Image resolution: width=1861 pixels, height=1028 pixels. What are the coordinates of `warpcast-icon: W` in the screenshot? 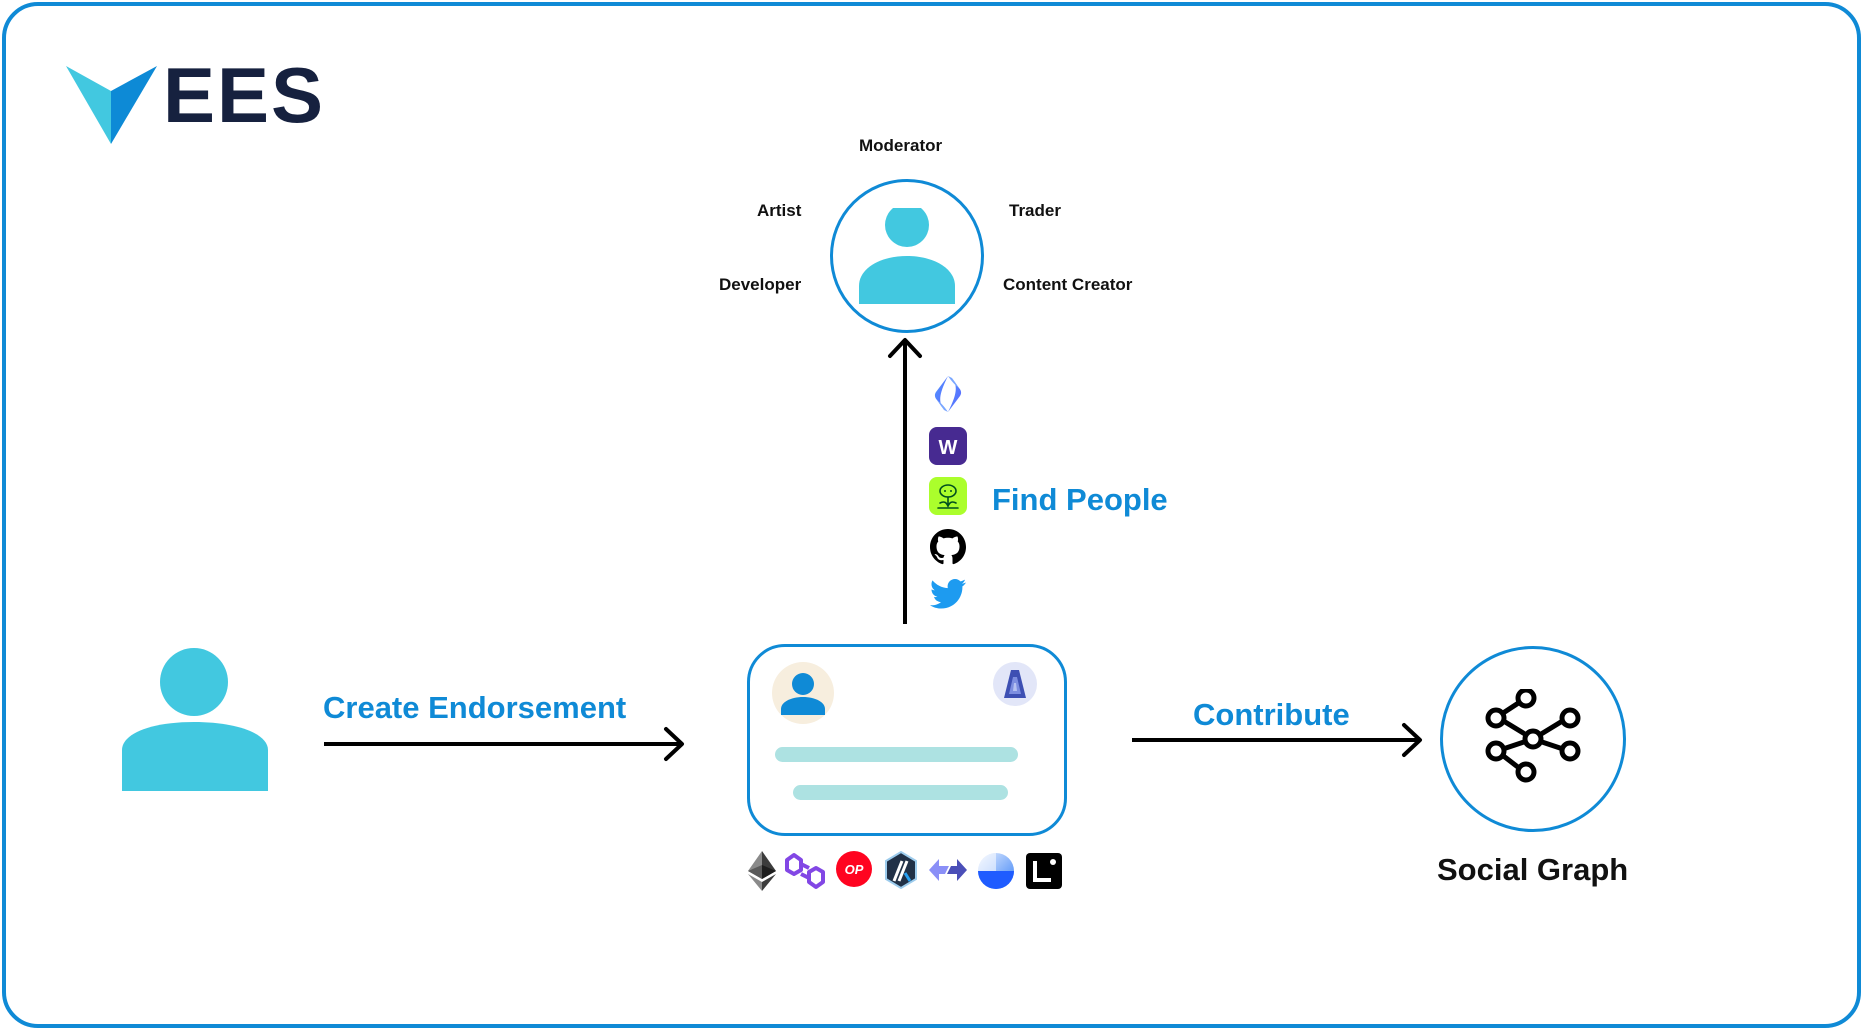 It's located at (948, 446).